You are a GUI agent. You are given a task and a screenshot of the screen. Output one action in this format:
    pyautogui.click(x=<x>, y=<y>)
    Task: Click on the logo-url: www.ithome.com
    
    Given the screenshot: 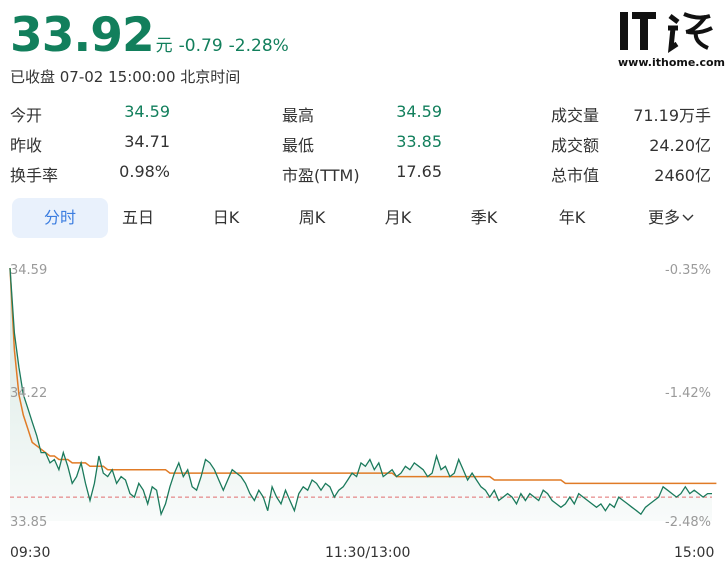 What is the action you would take?
    pyautogui.click(x=672, y=62)
    